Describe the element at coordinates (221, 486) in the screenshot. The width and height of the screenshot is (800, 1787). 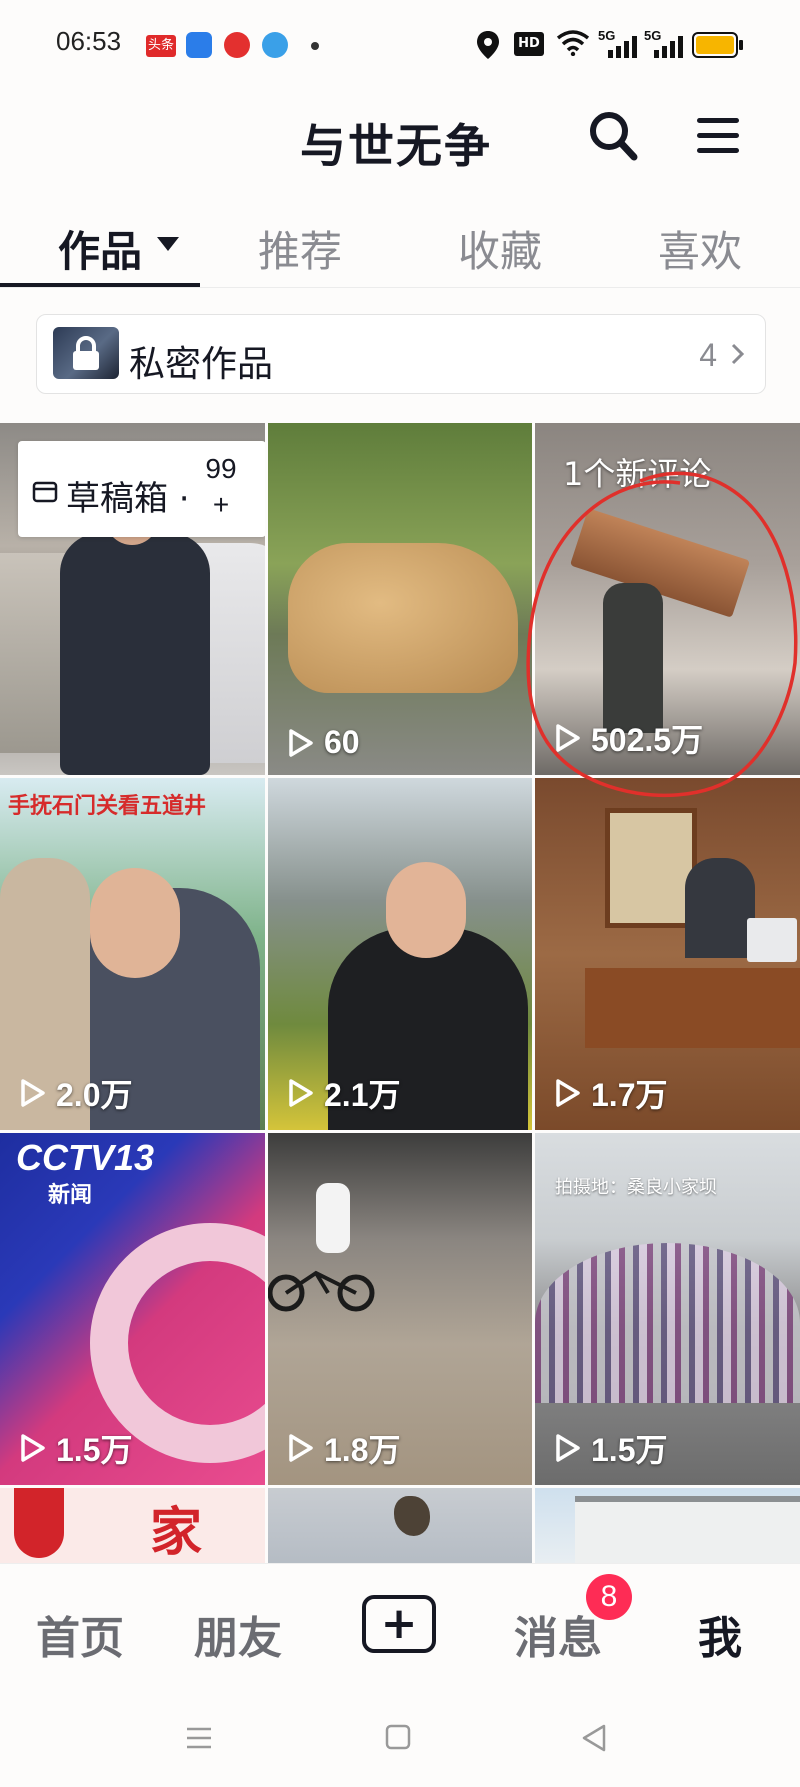
I see `drafts-count: 99 +` at that location.